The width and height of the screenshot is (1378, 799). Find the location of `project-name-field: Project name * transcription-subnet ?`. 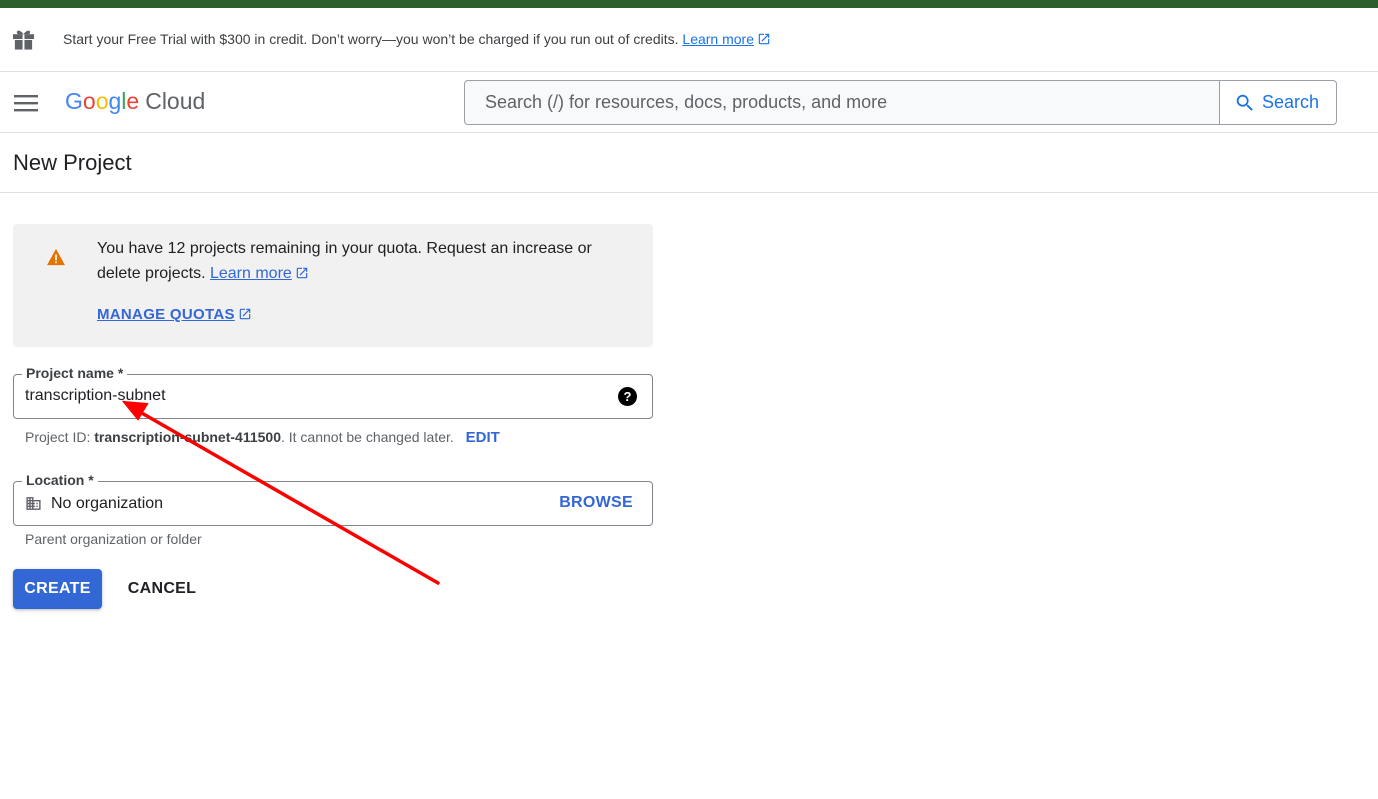

project-name-field: Project name * transcription-subnet ? is located at coordinates (333, 392).